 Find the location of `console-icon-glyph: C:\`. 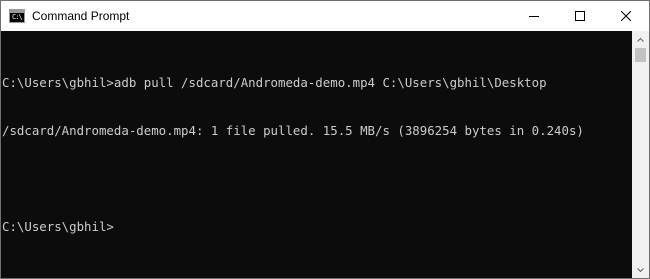

console-icon-glyph: C:\ is located at coordinates (17, 17).